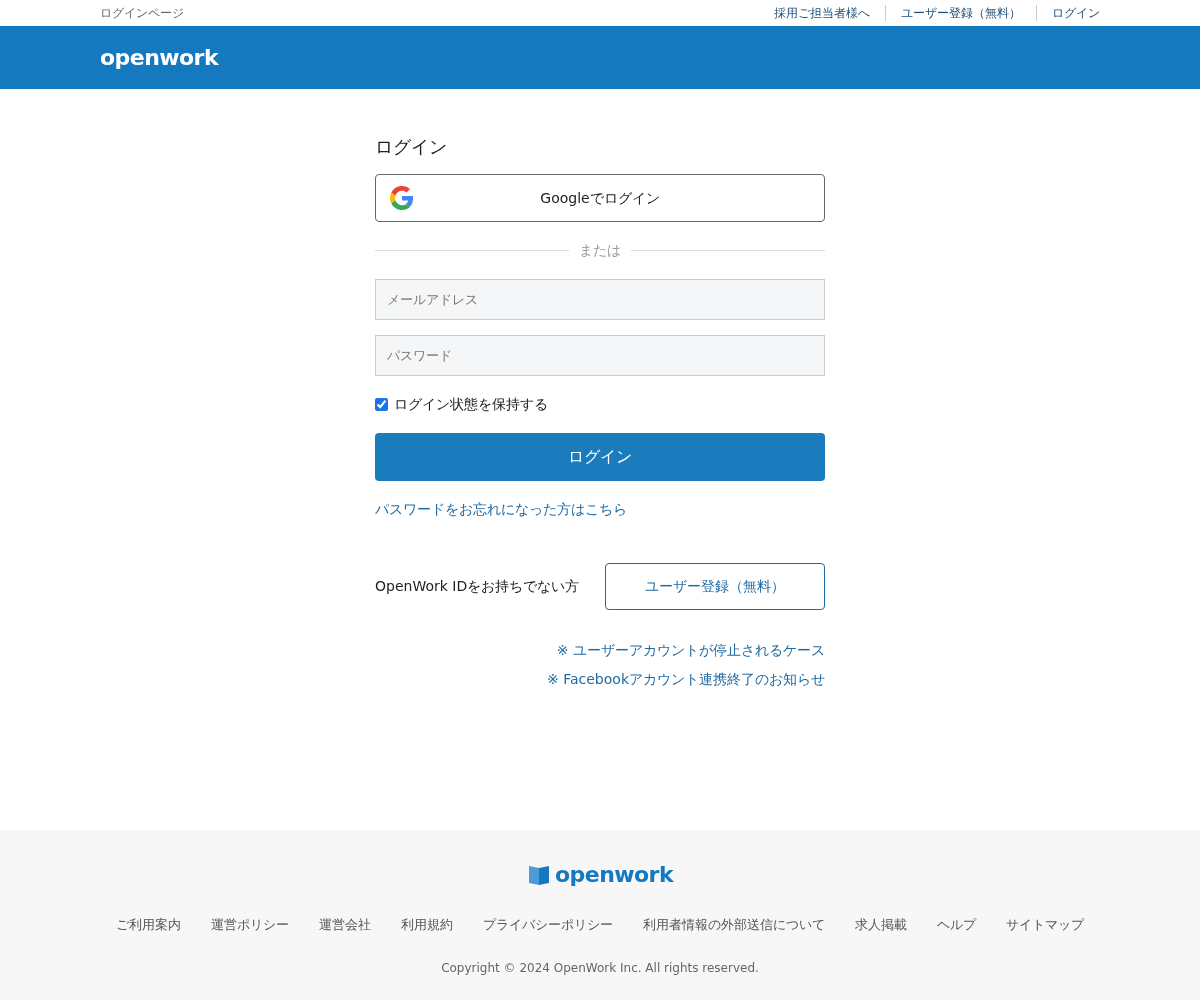  What do you see at coordinates (686, 679) in the screenshot?
I see `notice-link: ※ Facebookアカウント連携終了のお知らせ` at bounding box center [686, 679].